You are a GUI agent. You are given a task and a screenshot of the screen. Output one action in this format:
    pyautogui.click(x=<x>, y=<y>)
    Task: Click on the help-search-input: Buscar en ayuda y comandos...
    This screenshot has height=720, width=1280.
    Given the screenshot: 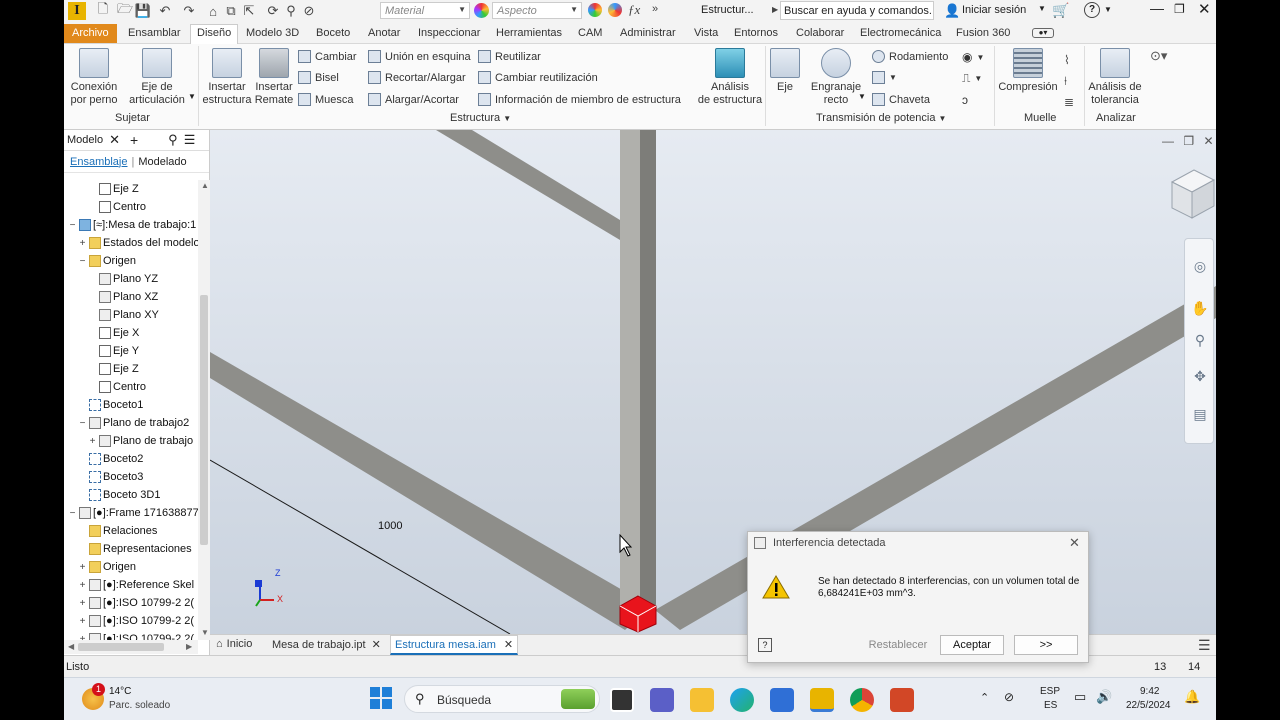 What is the action you would take?
    pyautogui.click(x=857, y=10)
    